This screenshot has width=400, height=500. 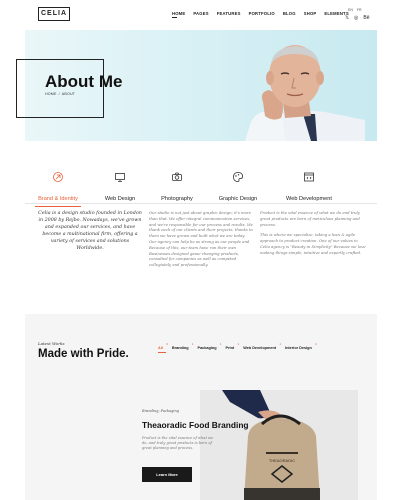 What do you see at coordinates (58, 206) in the screenshot?
I see `active-tab-indicator` at bounding box center [58, 206].